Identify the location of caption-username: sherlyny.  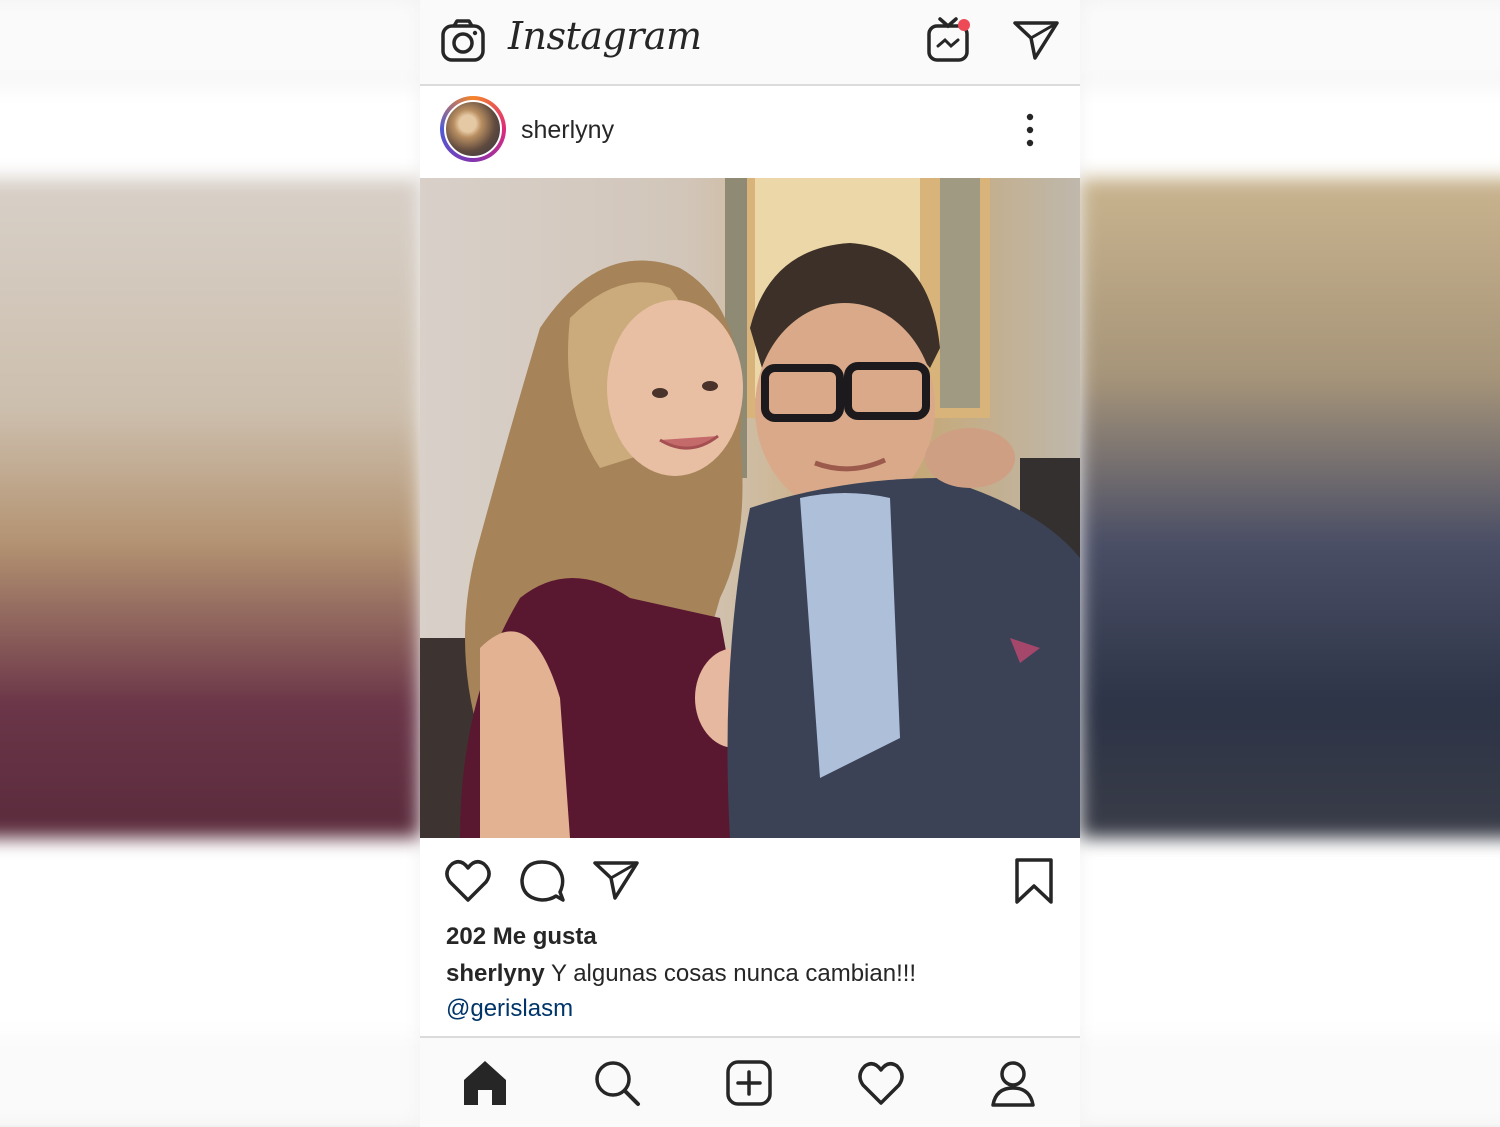
(495, 973).